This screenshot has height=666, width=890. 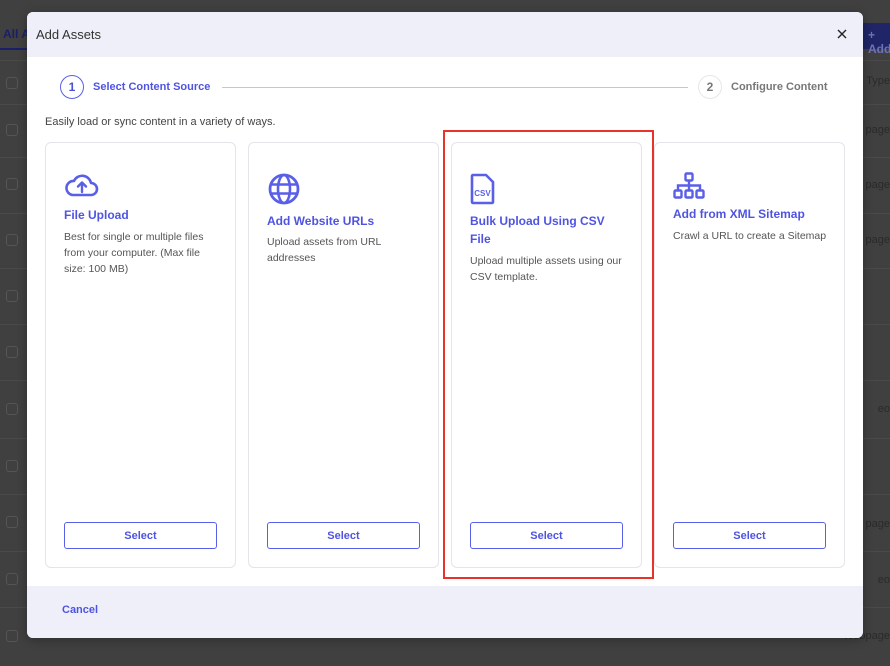 I want to click on step-number: 1, so click(x=72, y=87).